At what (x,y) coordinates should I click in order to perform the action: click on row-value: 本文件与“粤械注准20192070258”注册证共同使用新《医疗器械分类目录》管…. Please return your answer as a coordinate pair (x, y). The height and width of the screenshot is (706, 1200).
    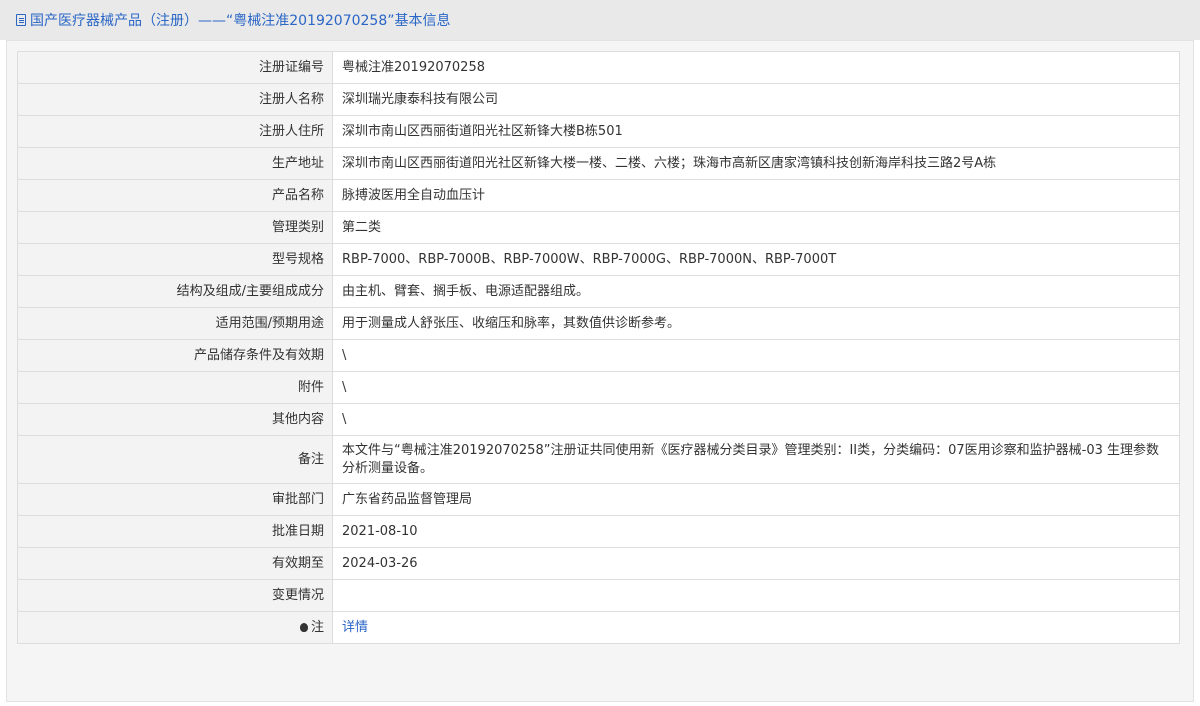
    Looking at the image, I should click on (756, 459).